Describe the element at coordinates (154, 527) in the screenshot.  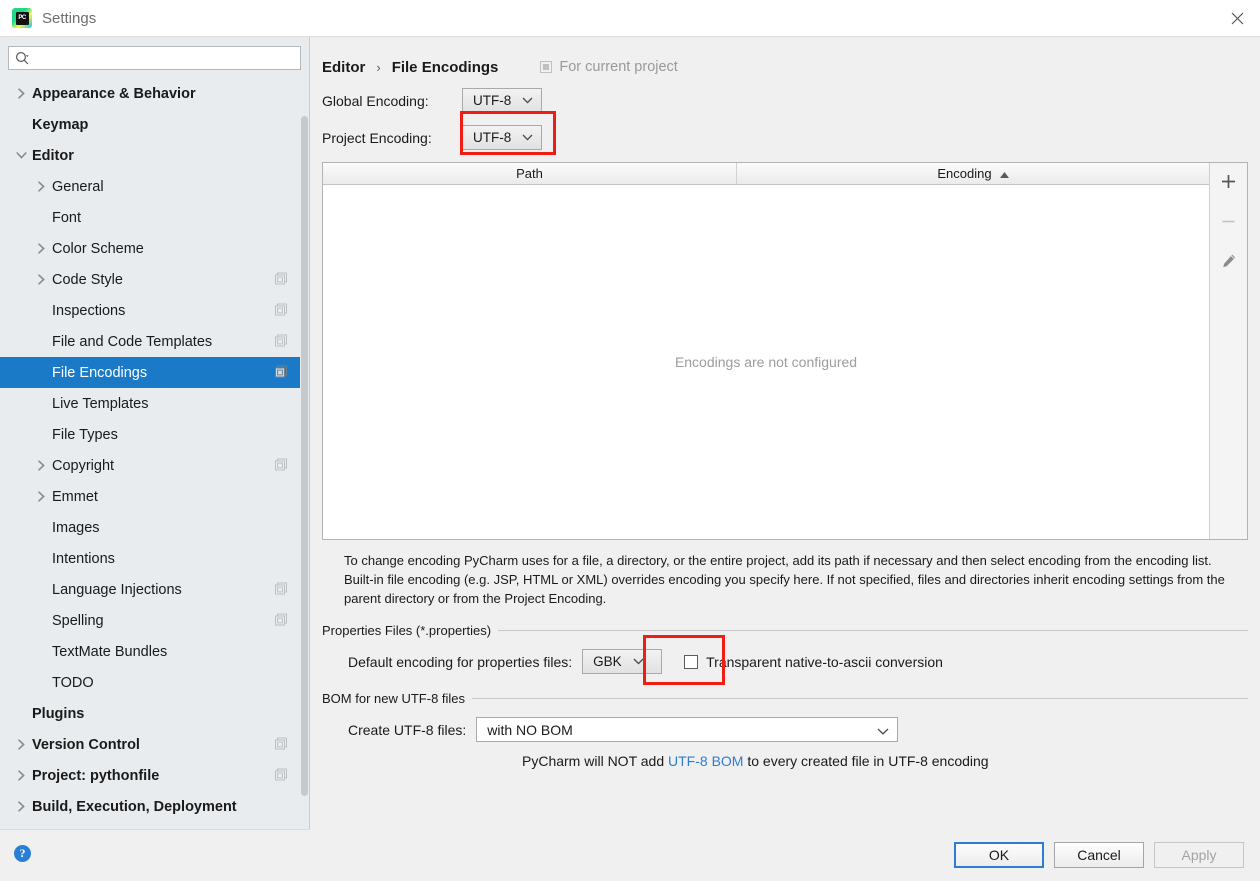
I see `sidebar-item-images: Images` at that location.